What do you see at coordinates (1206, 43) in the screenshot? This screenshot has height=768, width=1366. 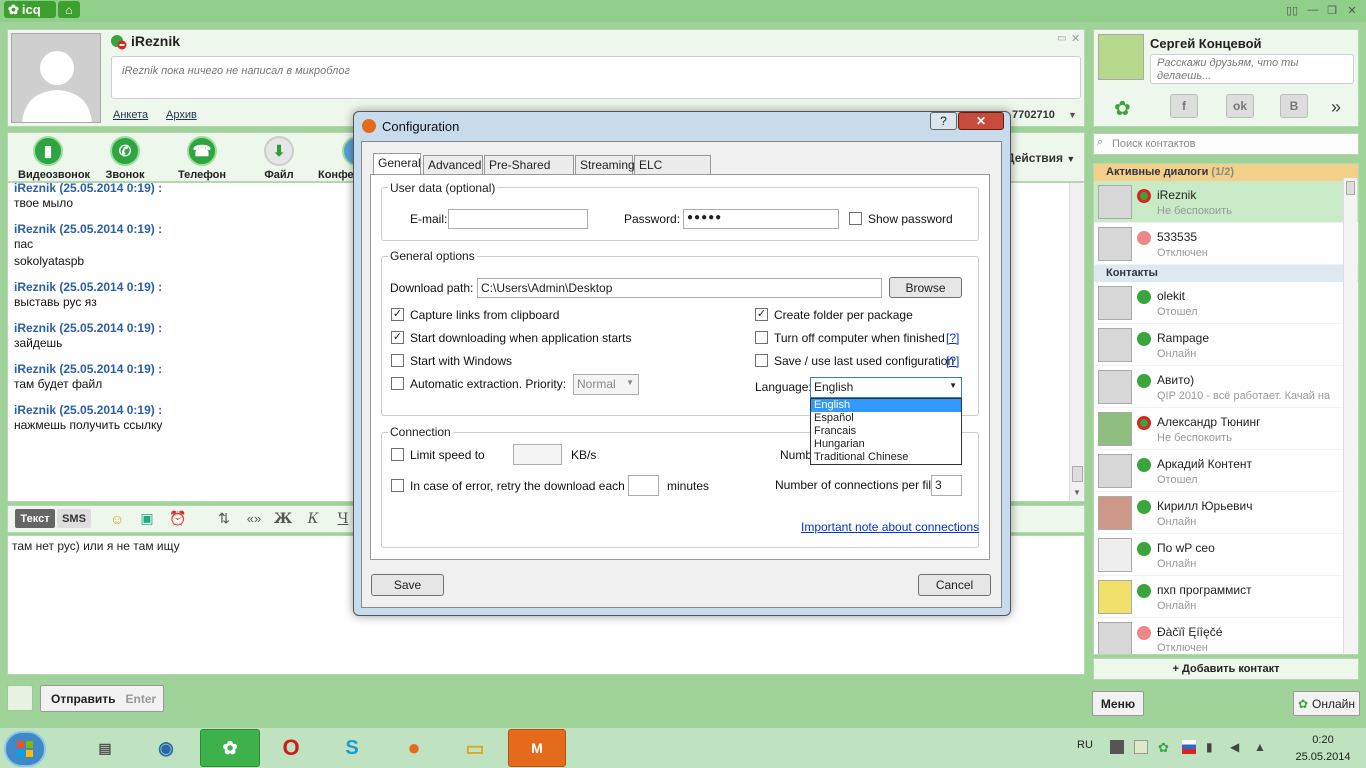 I see `my-name: Сергей Концевой` at bounding box center [1206, 43].